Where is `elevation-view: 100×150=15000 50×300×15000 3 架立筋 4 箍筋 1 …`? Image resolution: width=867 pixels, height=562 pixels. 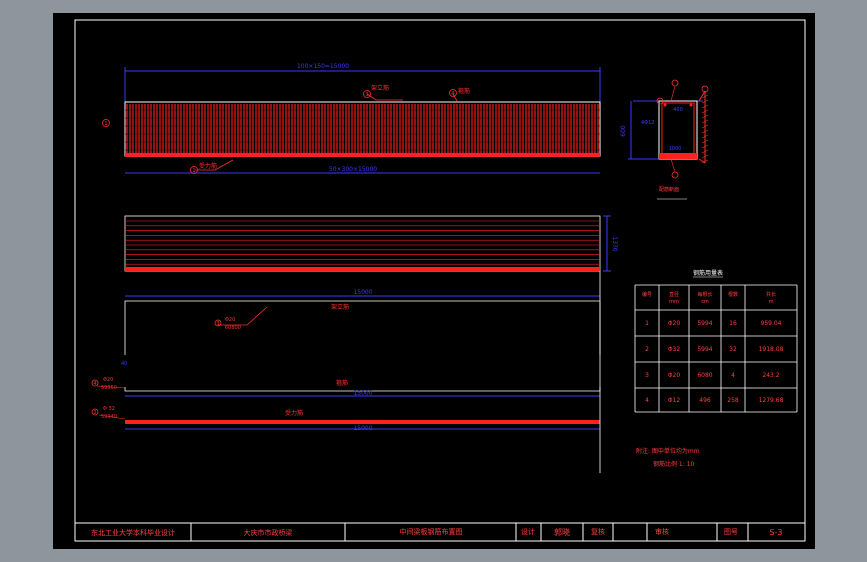 elevation-view: 100×150=15000 50×300×15000 3 架立筋 4 箍筋 1 … is located at coordinates (351, 118).